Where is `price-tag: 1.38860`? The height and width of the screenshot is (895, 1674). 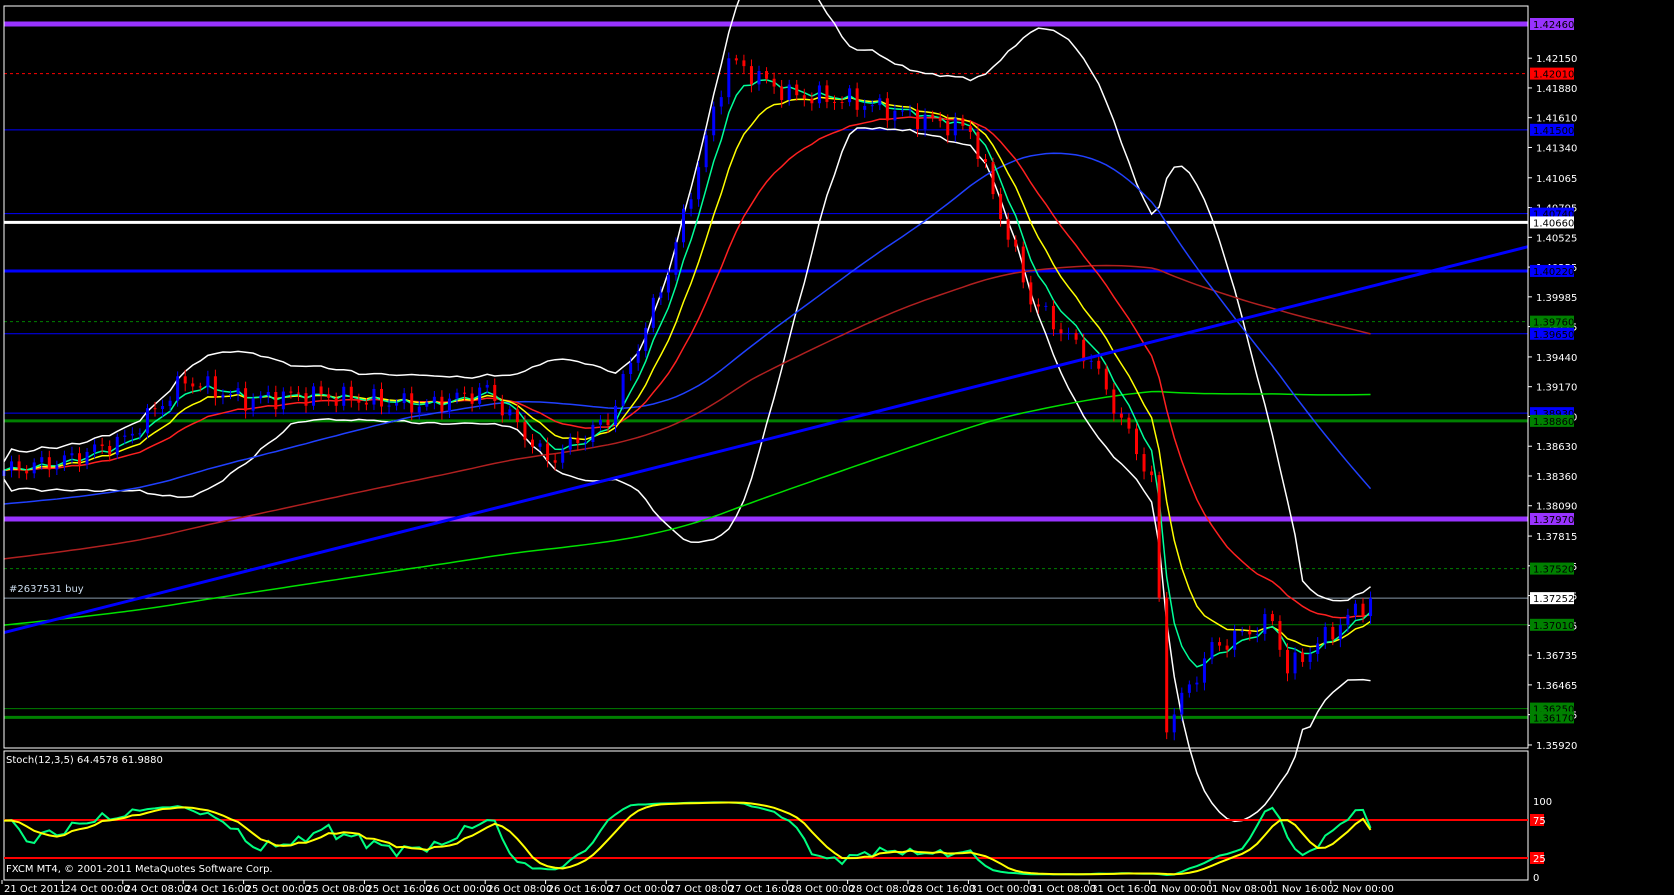
price-tag: 1.38860 is located at coordinates (1553, 422).